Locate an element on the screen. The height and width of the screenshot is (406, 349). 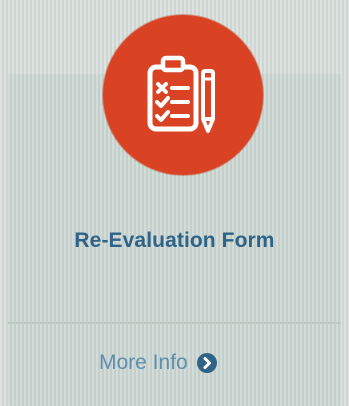
card-title: Re-Evaluation Form is located at coordinates (174, 241).